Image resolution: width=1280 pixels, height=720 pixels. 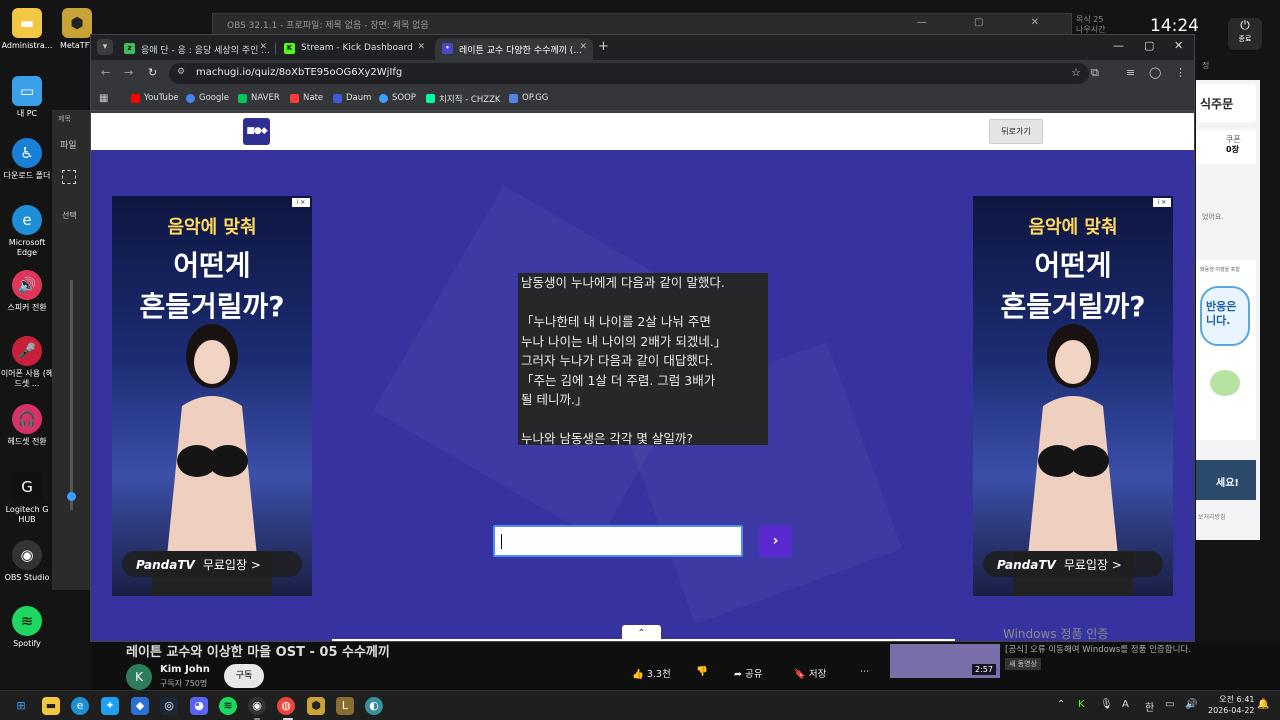 I want to click on share-button: ➦ 공유, so click(x=748, y=673).